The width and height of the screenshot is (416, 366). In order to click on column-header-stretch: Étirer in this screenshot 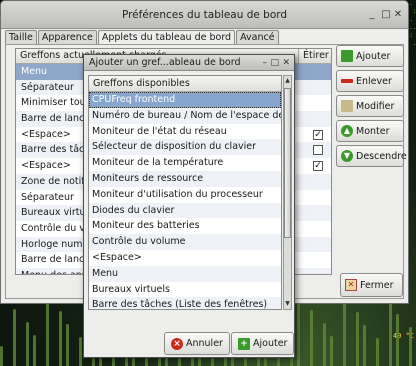, I will do `click(314, 56)`.